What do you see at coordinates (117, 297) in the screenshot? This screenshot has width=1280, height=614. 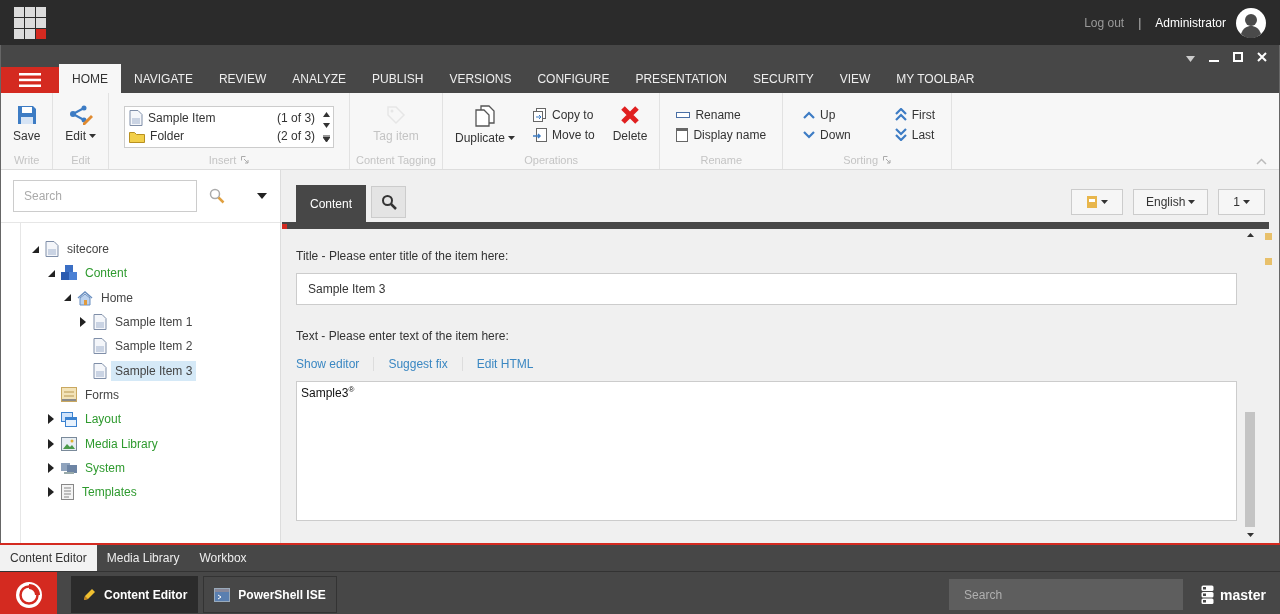 I see `tree-item: Home` at bounding box center [117, 297].